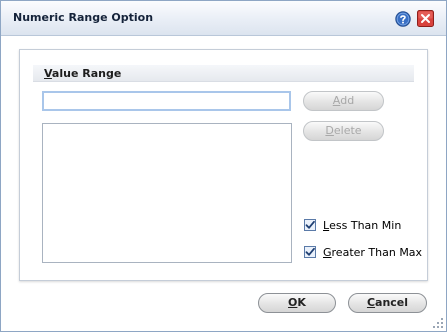  I want to click on cancel-button-label: Cancel, so click(387, 302).